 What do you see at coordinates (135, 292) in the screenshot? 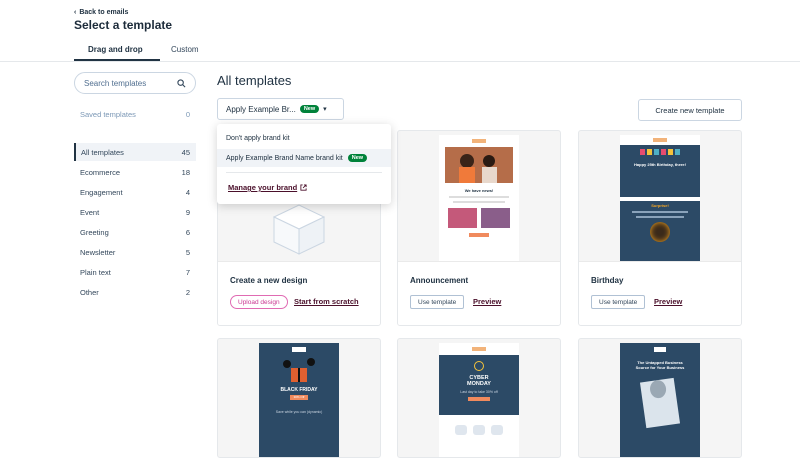
I see `sidebar-item-other: Other 2` at bounding box center [135, 292].